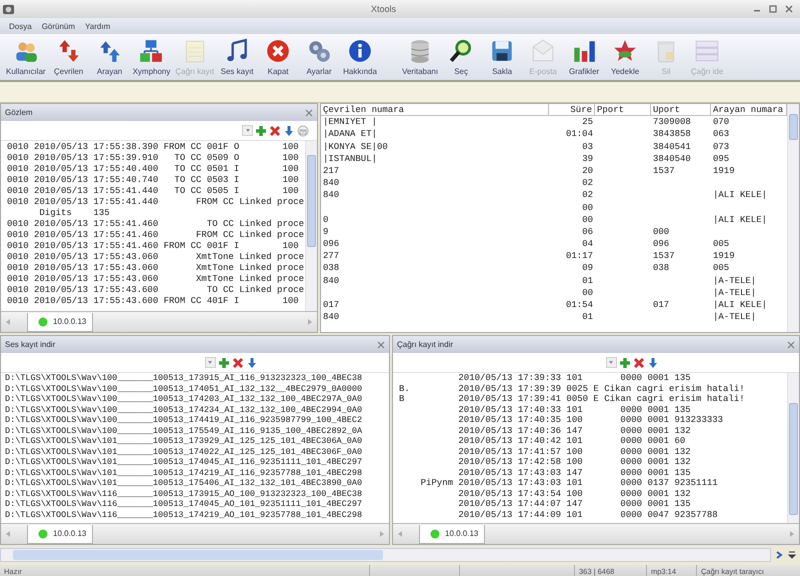 The height and width of the screenshot is (576, 800). I want to click on log-line: D:\TLGS\XTOOLS\Wav\101_______100513_174045_AI_116_92351111_101_4BEC297, so click(184, 462).